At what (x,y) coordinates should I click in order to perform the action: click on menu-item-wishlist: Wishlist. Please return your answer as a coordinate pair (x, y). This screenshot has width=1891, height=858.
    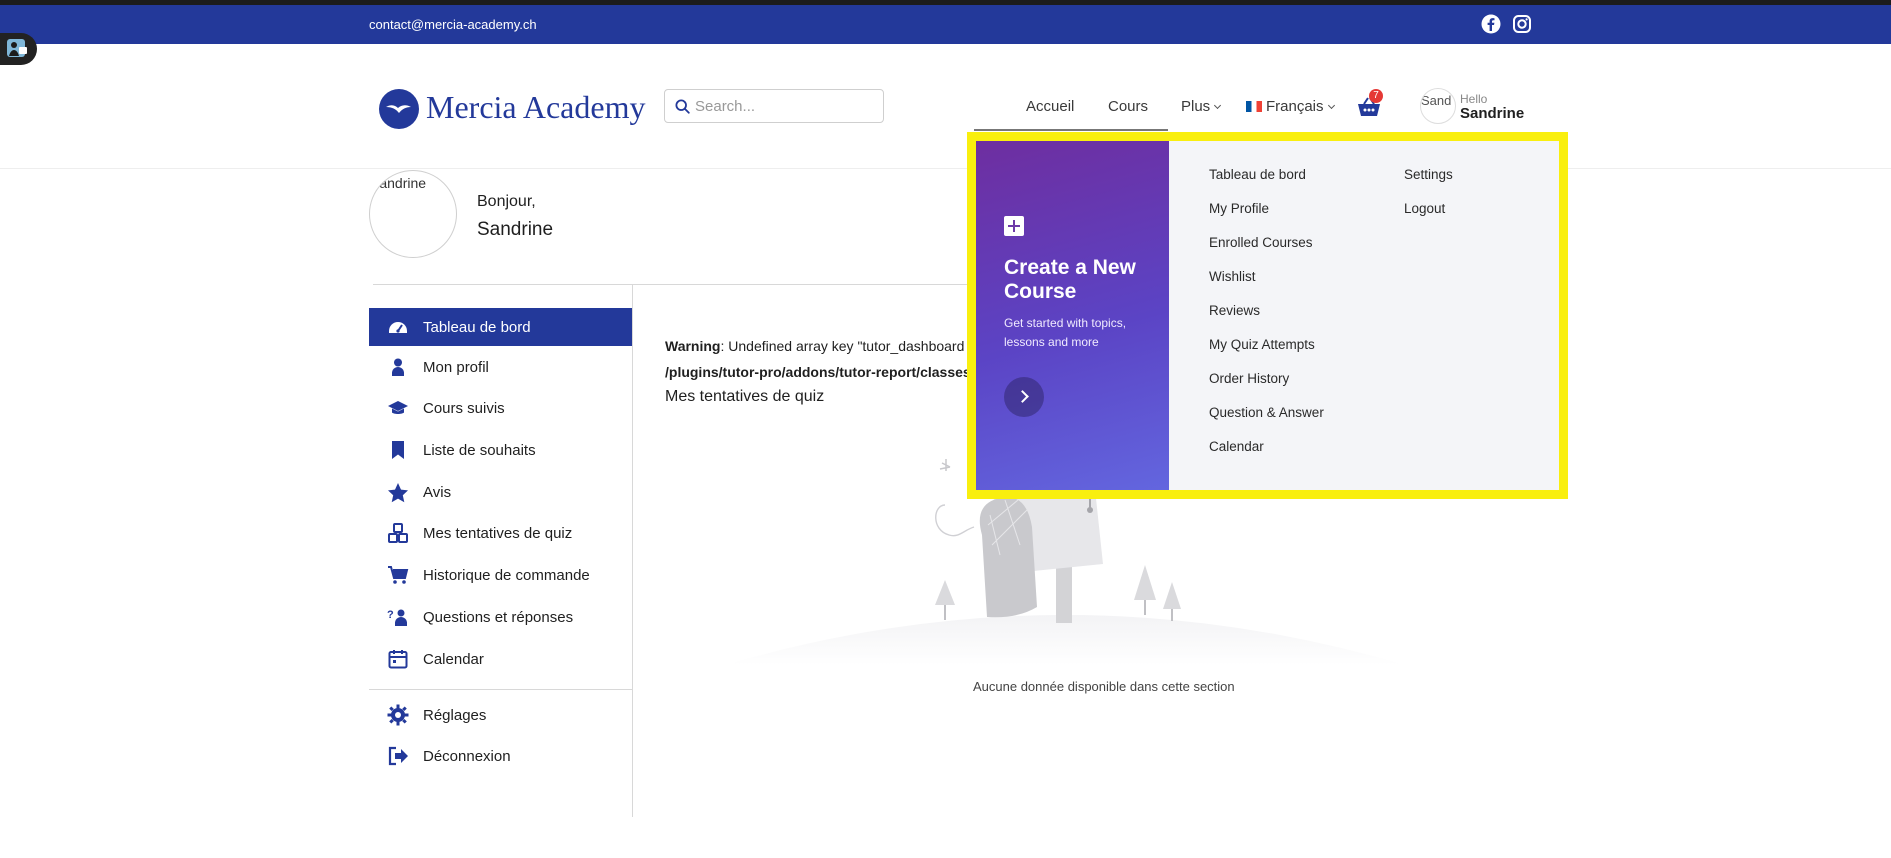
    Looking at the image, I should click on (1232, 276).